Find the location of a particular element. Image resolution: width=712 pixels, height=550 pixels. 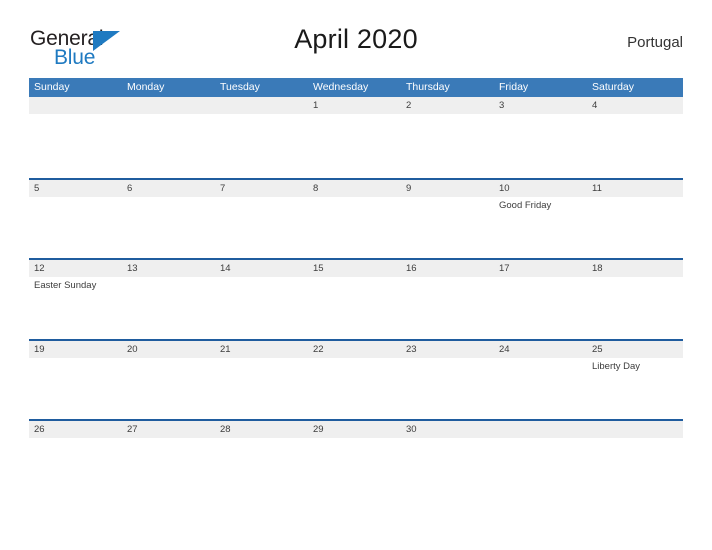

day-number: 19 is located at coordinates (75, 349).